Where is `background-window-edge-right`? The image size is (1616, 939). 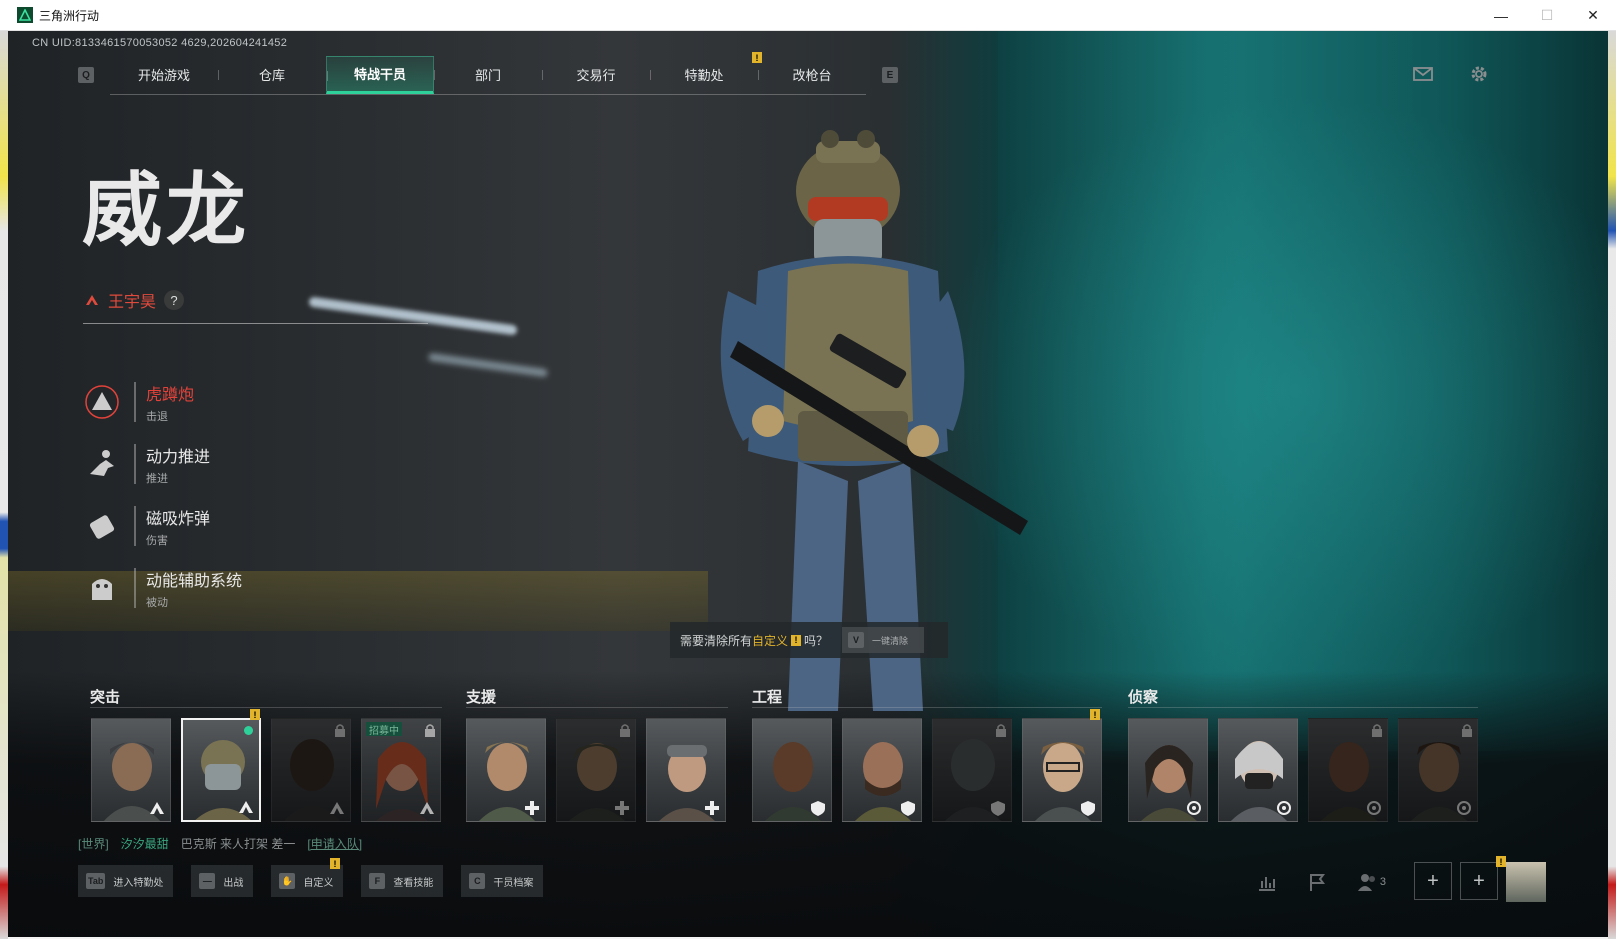 background-window-edge-right is located at coordinates (1612, 485).